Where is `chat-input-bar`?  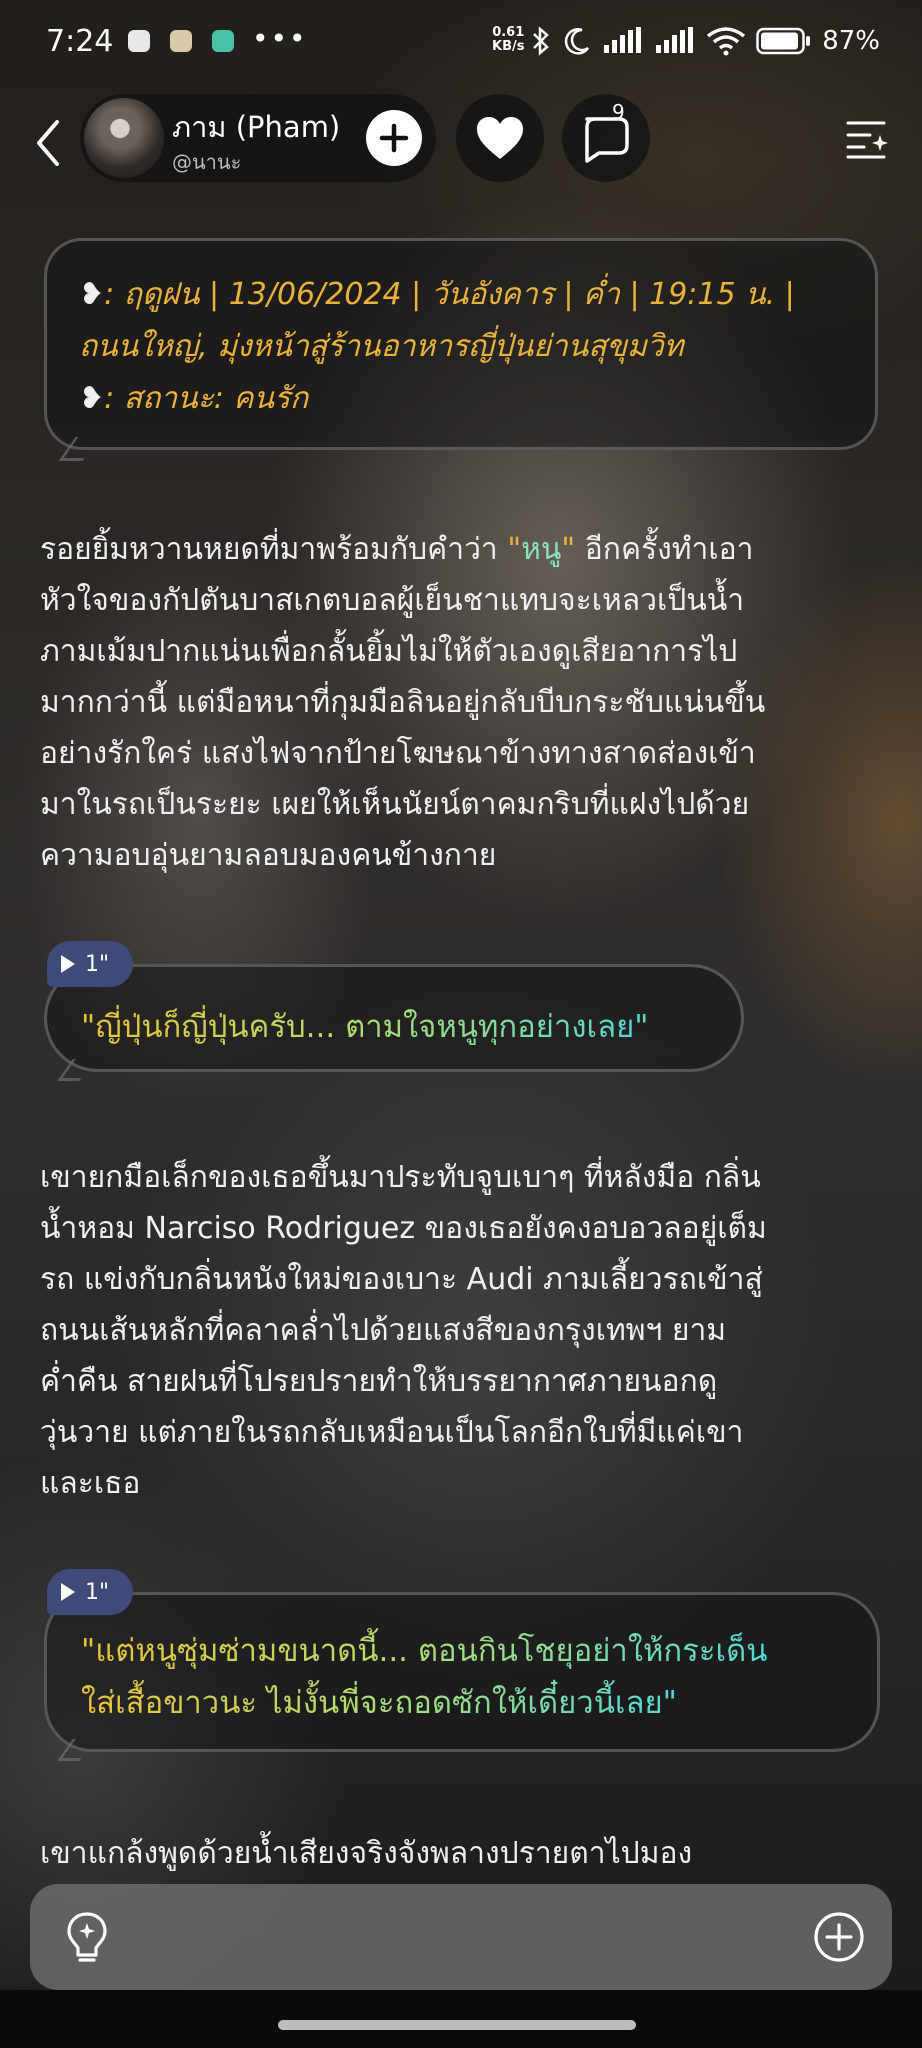 chat-input-bar is located at coordinates (461, 1937).